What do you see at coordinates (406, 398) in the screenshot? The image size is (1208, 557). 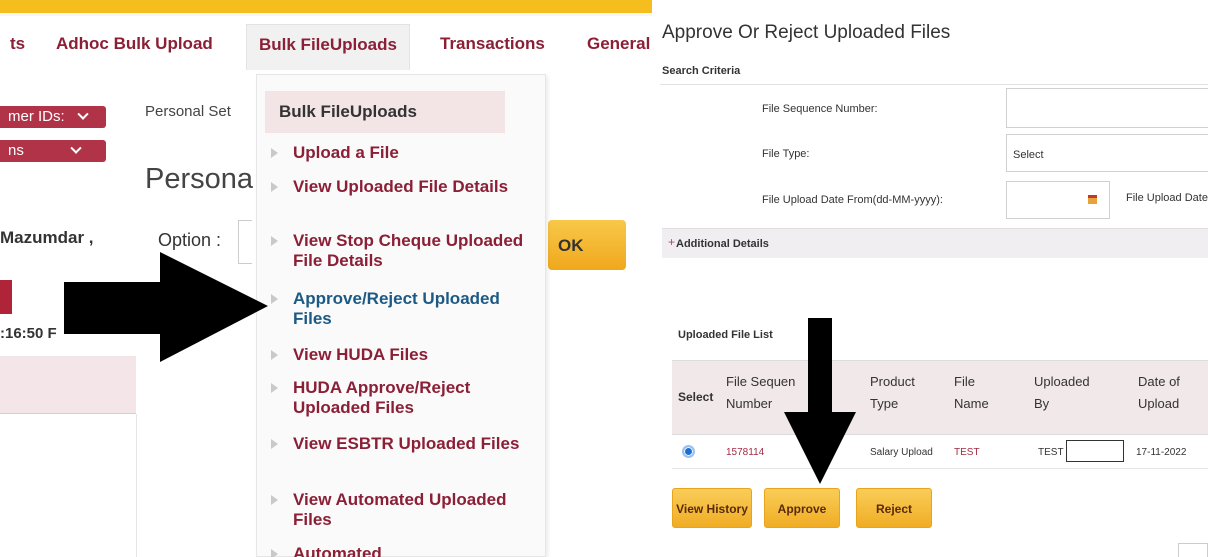 I see `menu-item-huda-approve-reject: HUDA Approve/Reject Uploaded Files` at bounding box center [406, 398].